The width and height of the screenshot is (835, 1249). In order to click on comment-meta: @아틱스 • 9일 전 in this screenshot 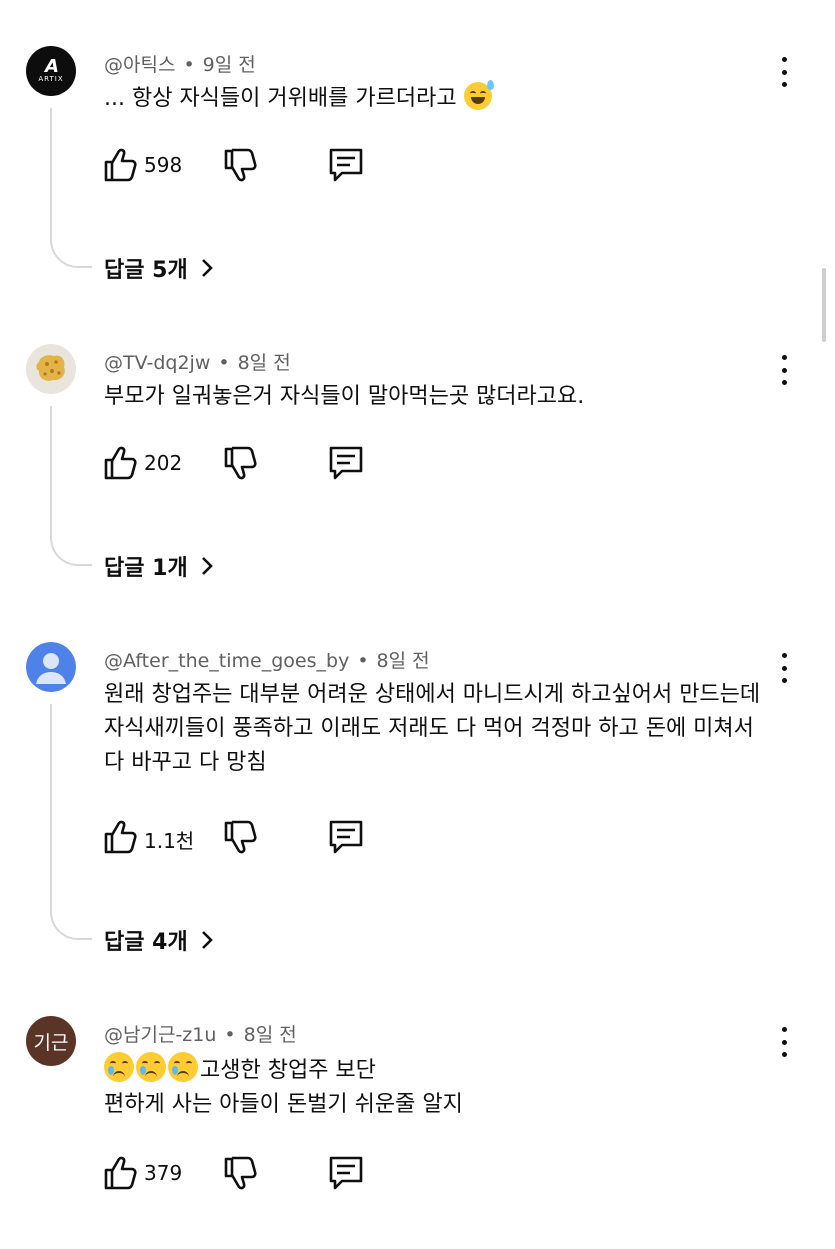, I will do `click(180, 63)`.